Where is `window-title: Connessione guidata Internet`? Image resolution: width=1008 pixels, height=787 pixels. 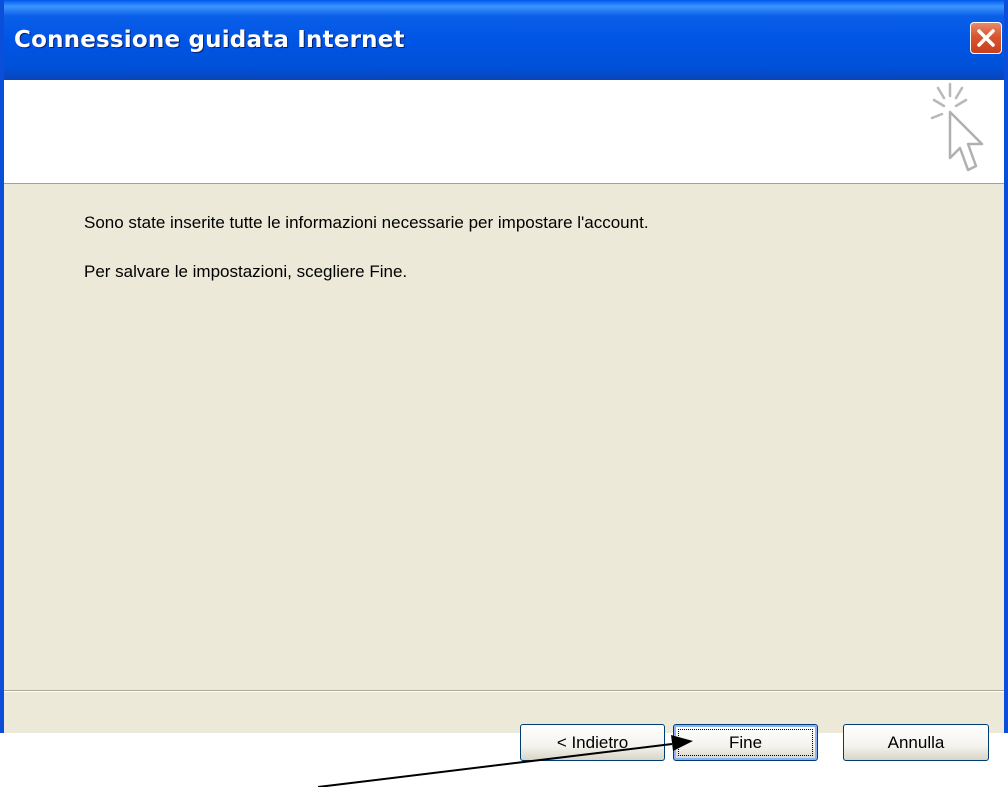 window-title: Connessione guidata Internet is located at coordinates (209, 40).